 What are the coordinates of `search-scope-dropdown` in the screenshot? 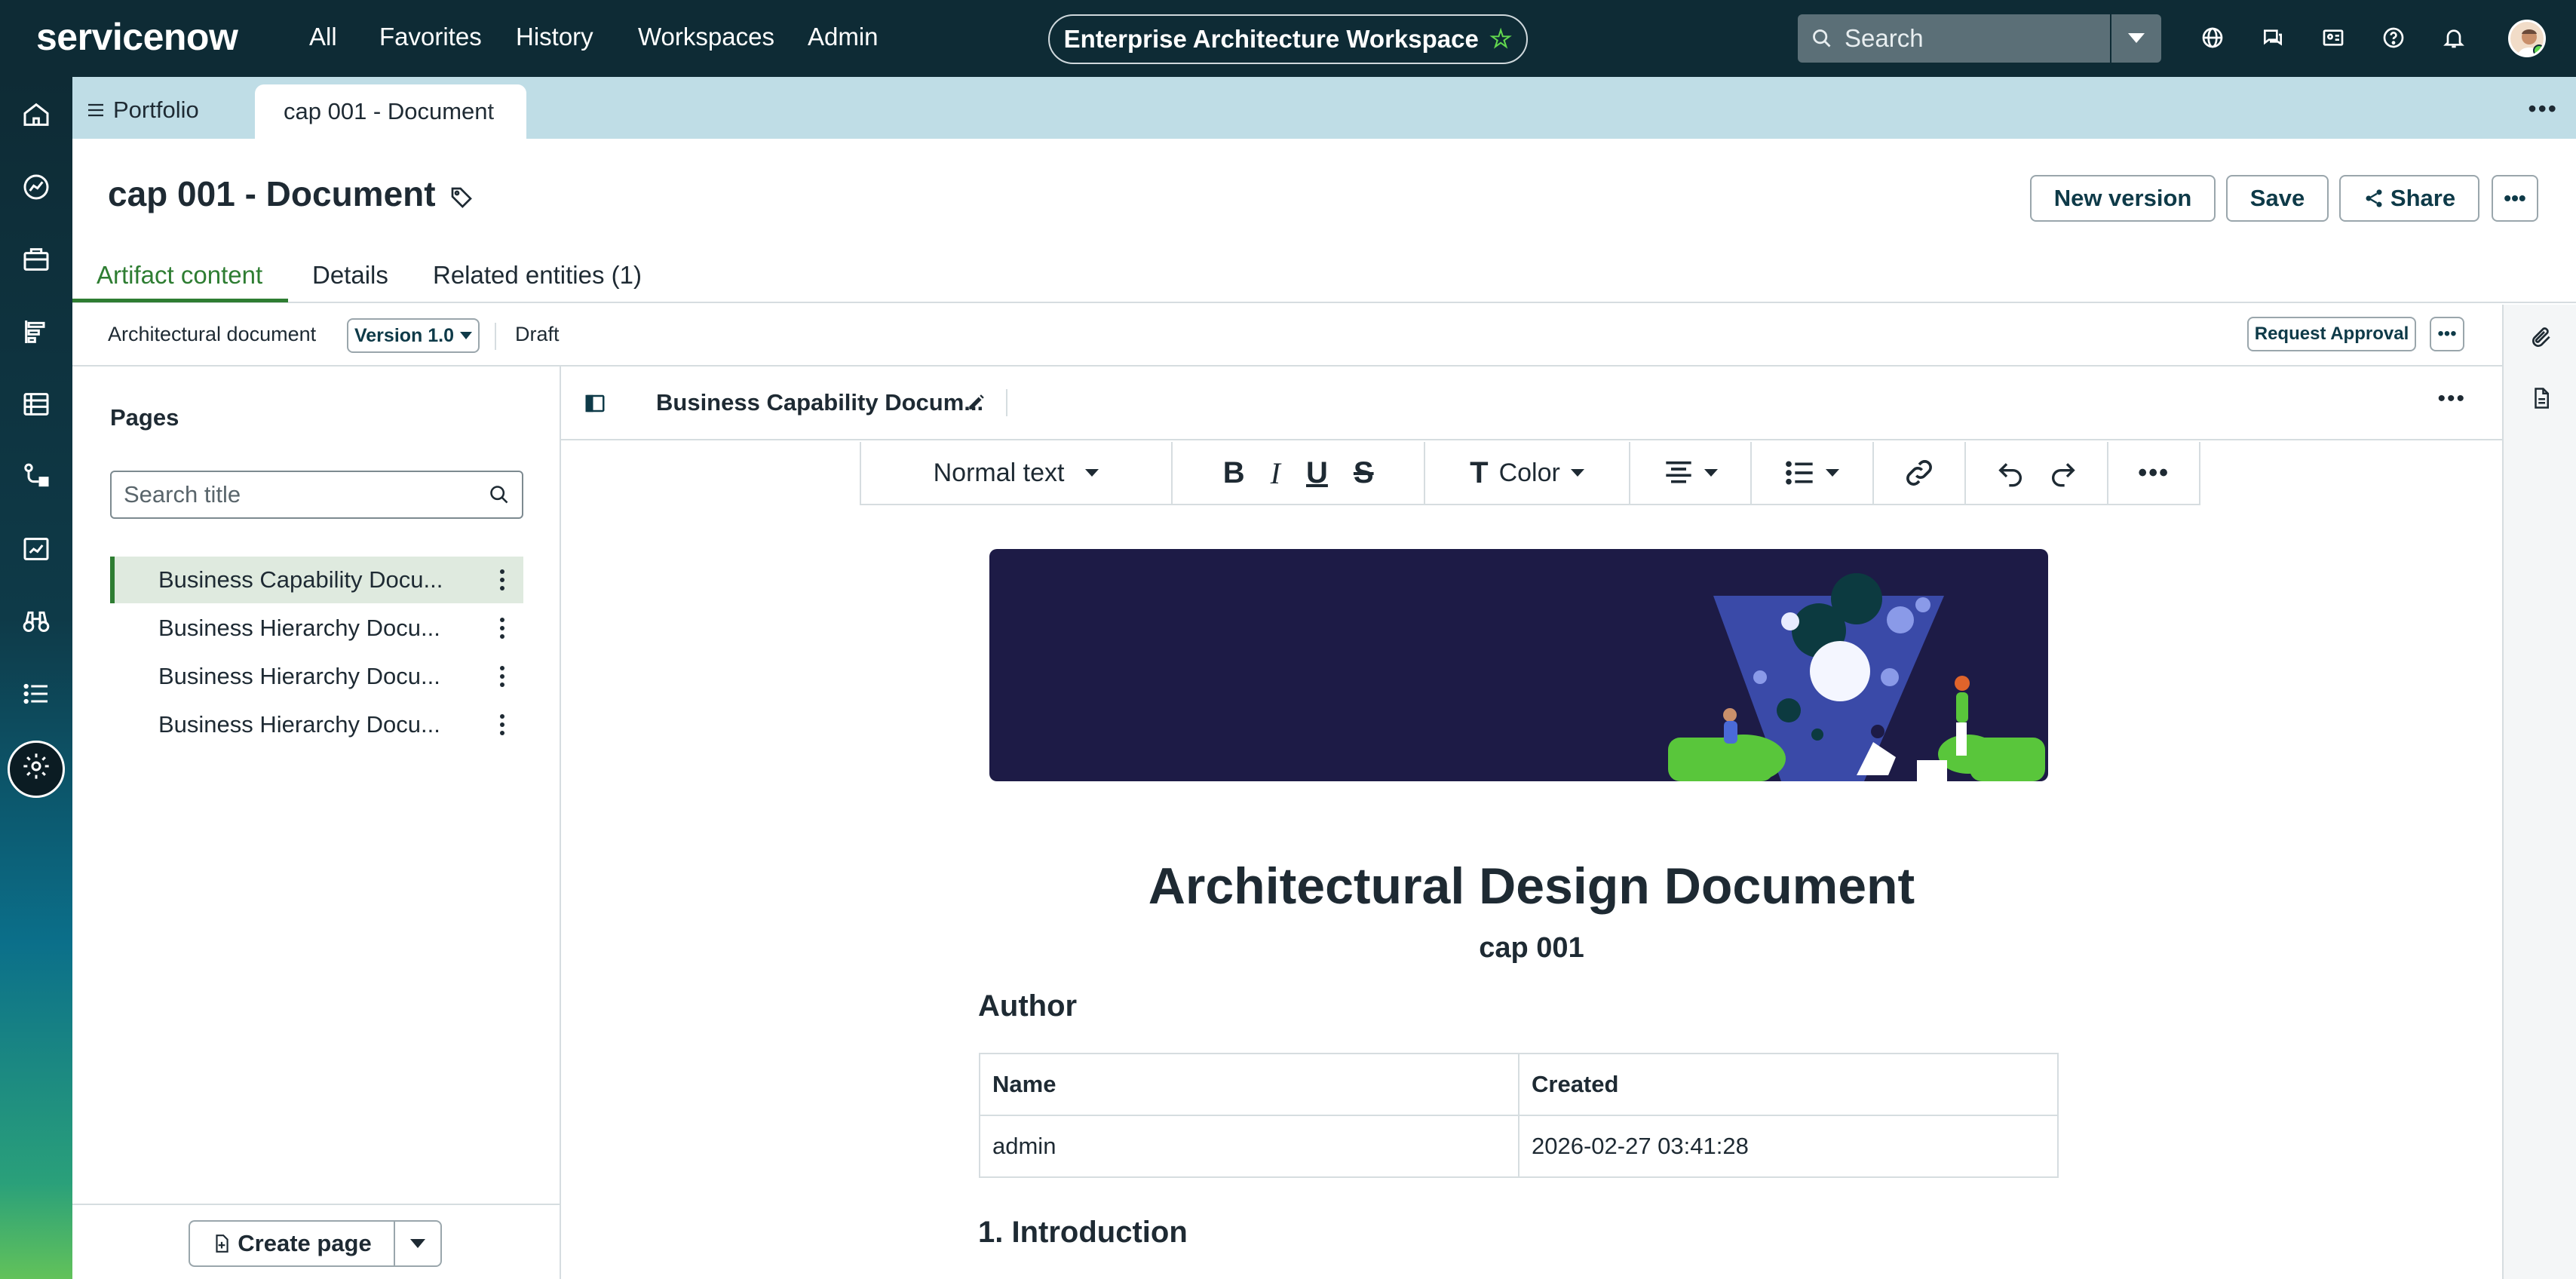 It's located at (2136, 38).